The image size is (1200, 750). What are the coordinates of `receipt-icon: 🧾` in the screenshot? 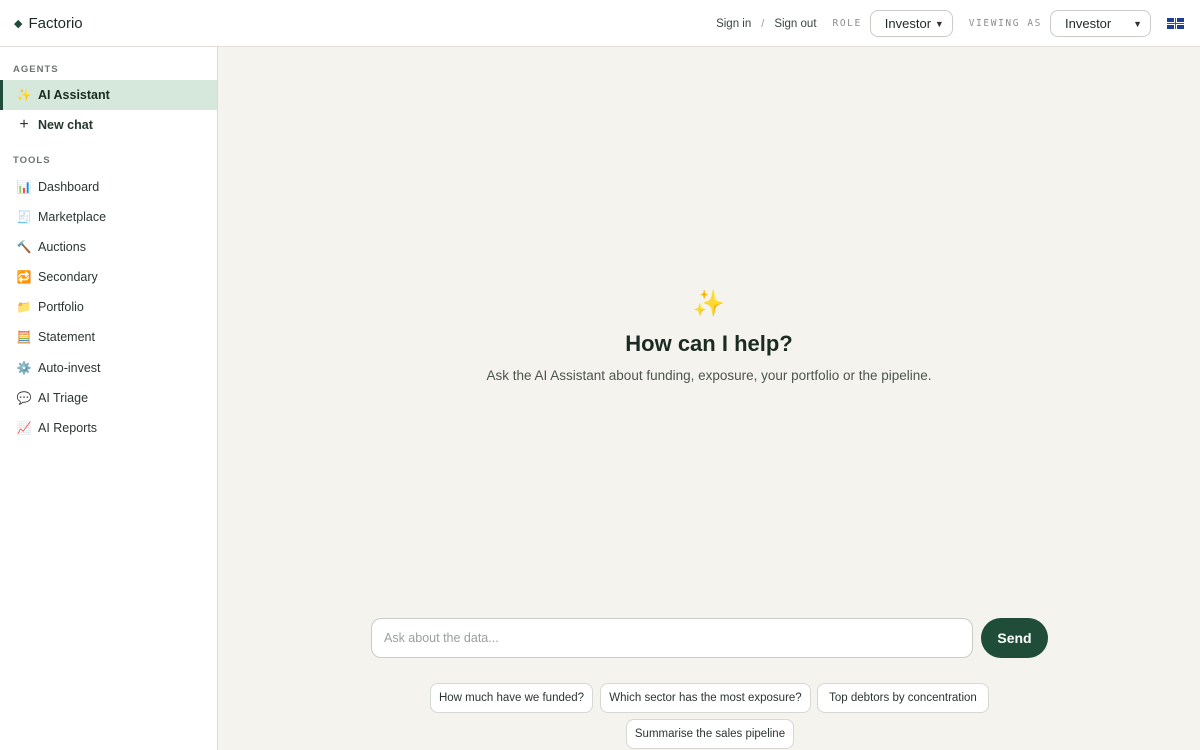 It's located at (24, 217).